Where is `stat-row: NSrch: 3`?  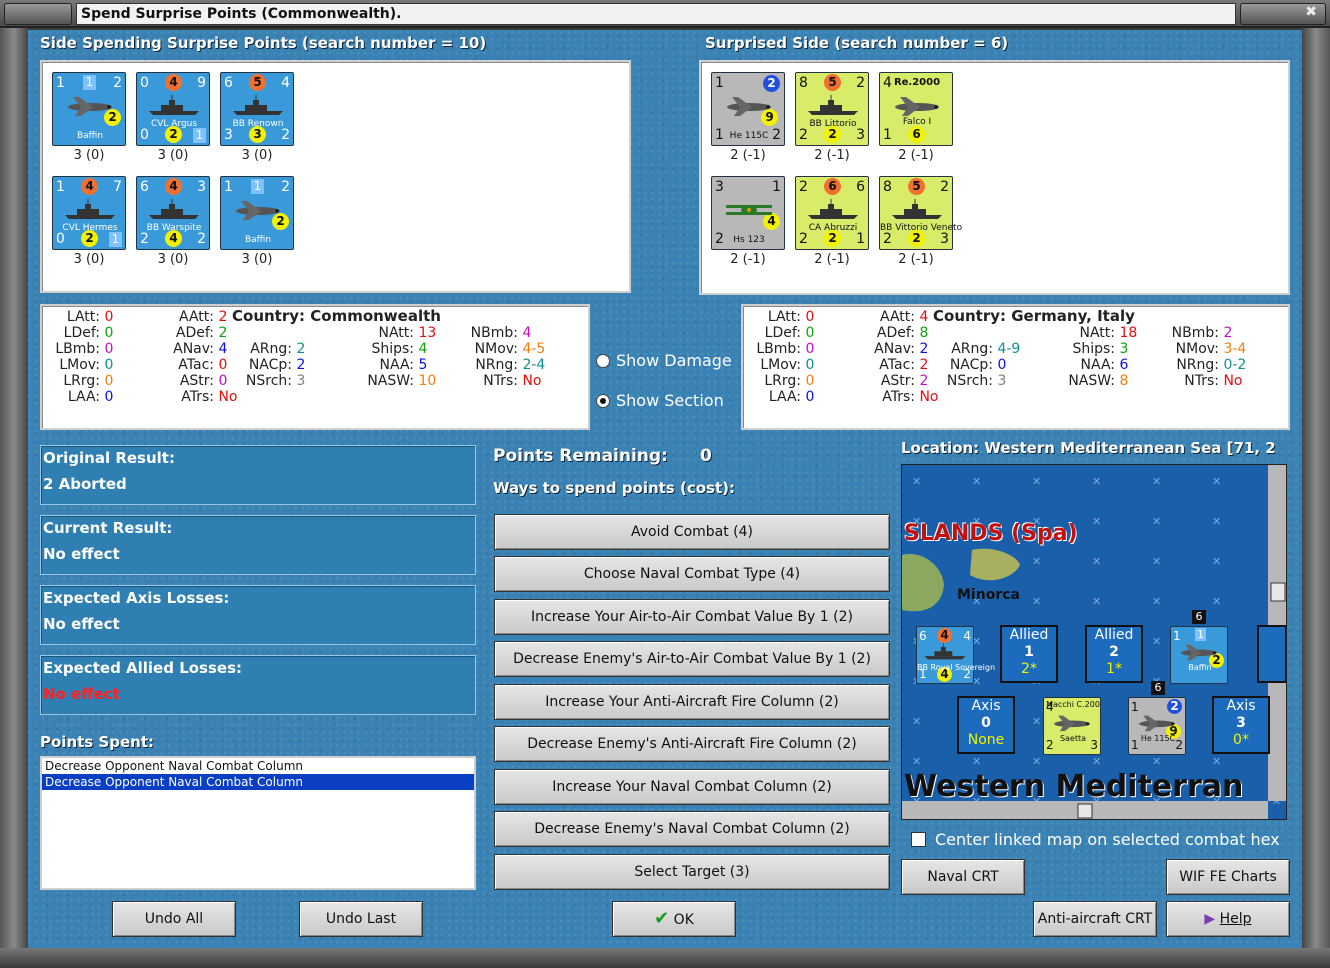
stat-row: NSrch: 3 is located at coordinates (974, 381).